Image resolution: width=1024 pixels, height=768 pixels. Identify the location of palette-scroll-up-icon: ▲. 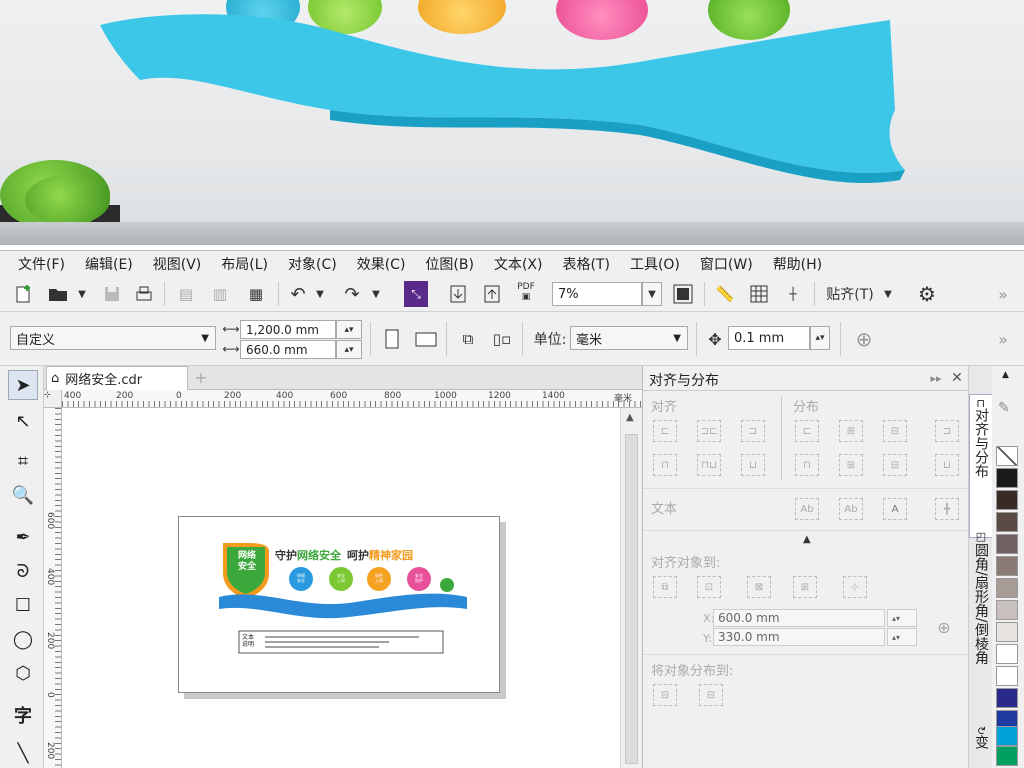
(1005, 375).